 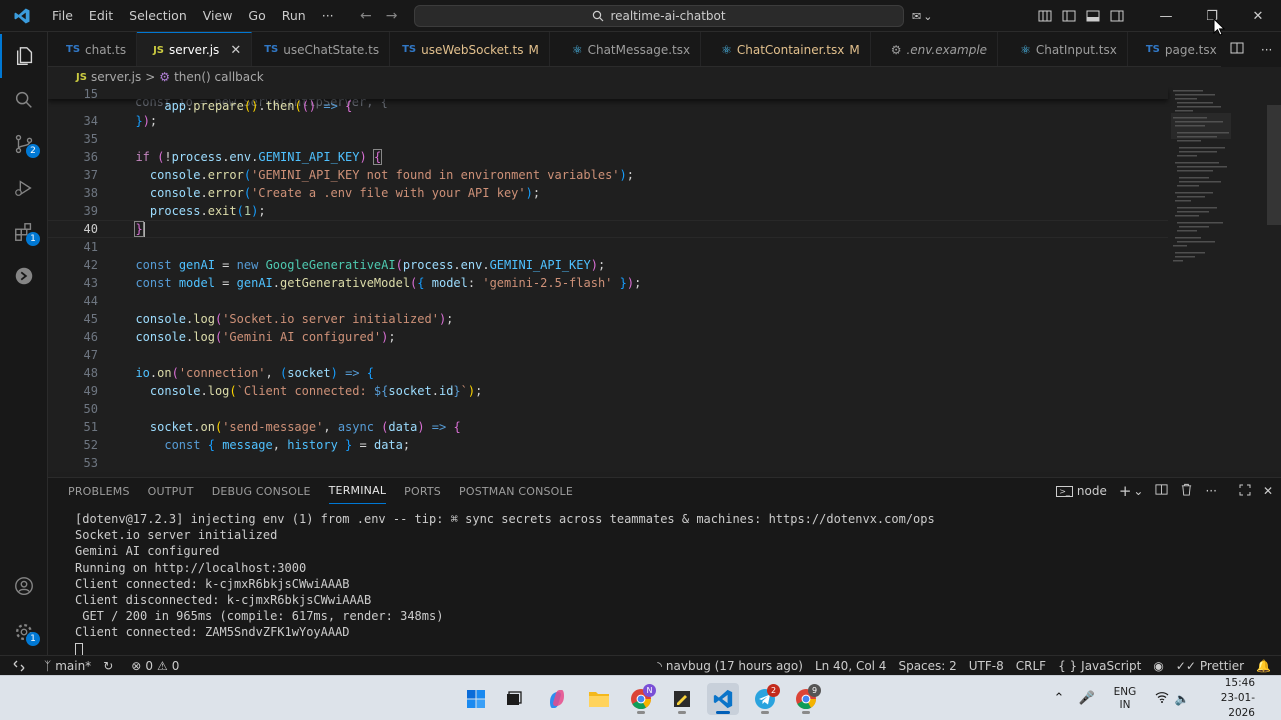 What do you see at coordinates (1258, 16) in the screenshot?
I see `close-window-icon: ✕` at bounding box center [1258, 16].